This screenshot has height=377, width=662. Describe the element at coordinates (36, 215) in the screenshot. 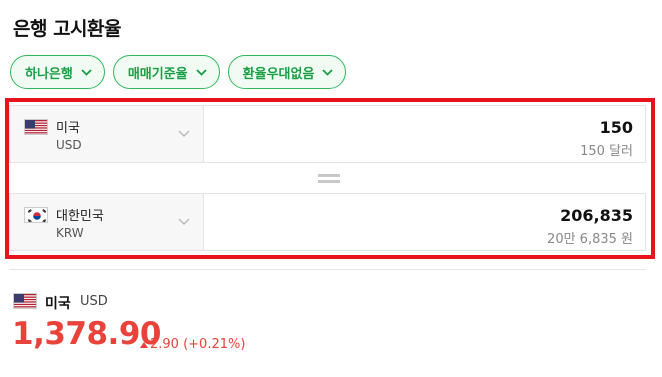

I see `kr-flag-icon` at that location.